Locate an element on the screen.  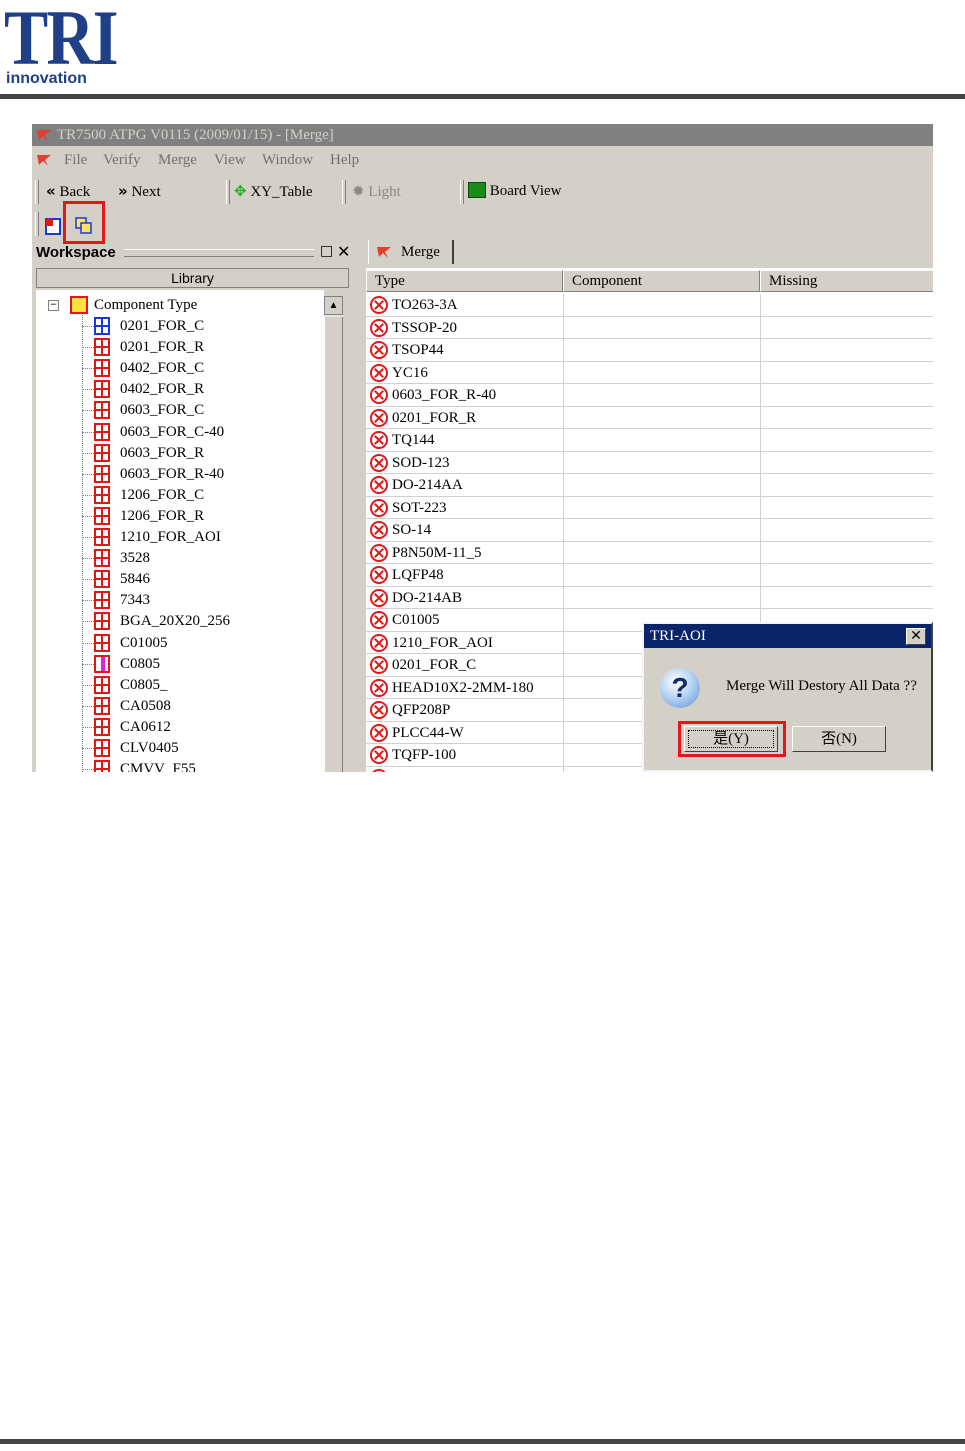
menu-window: Window is located at coordinates (287, 160).